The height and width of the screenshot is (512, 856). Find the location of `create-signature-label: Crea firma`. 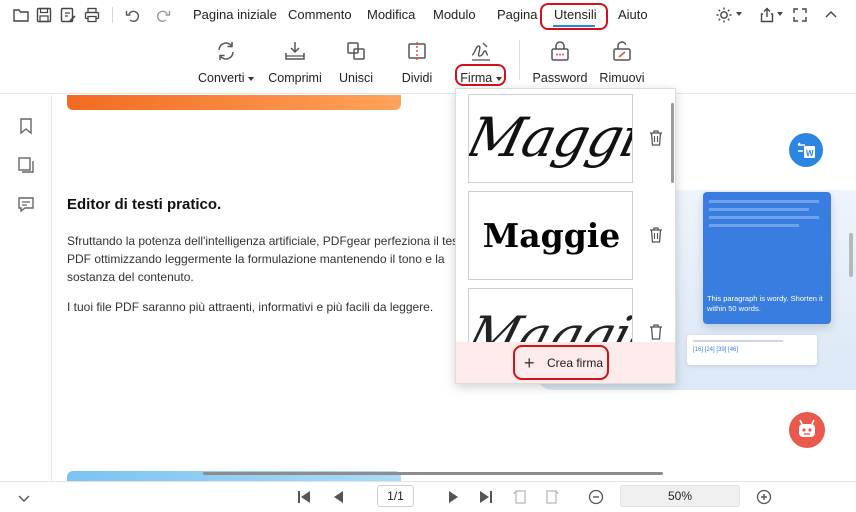

create-signature-label: Crea firma is located at coordinates (575, 363).